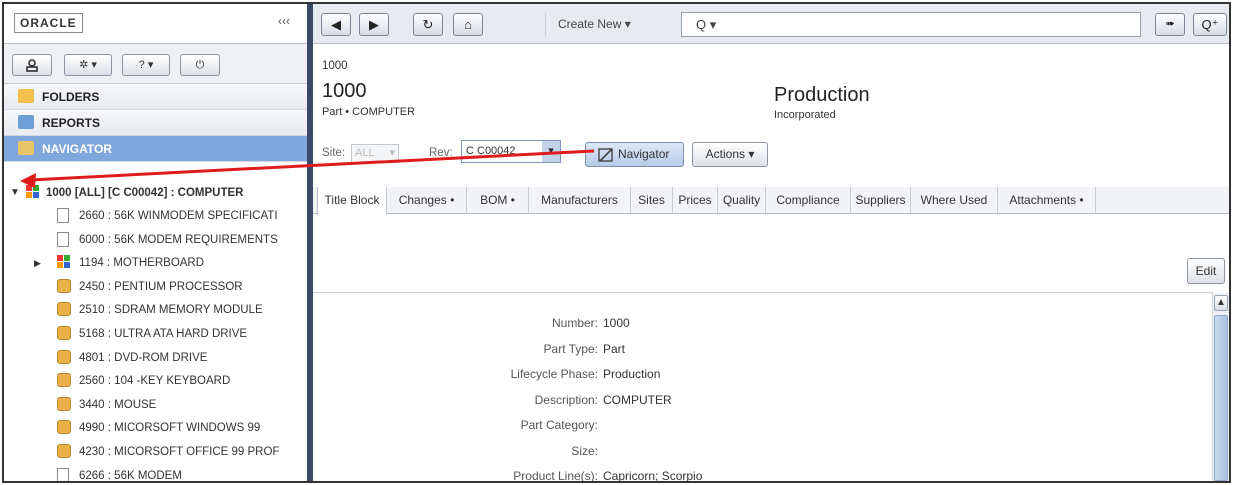  I want to click on sidebar-item-label: FOLDERS, so click(71, 97).